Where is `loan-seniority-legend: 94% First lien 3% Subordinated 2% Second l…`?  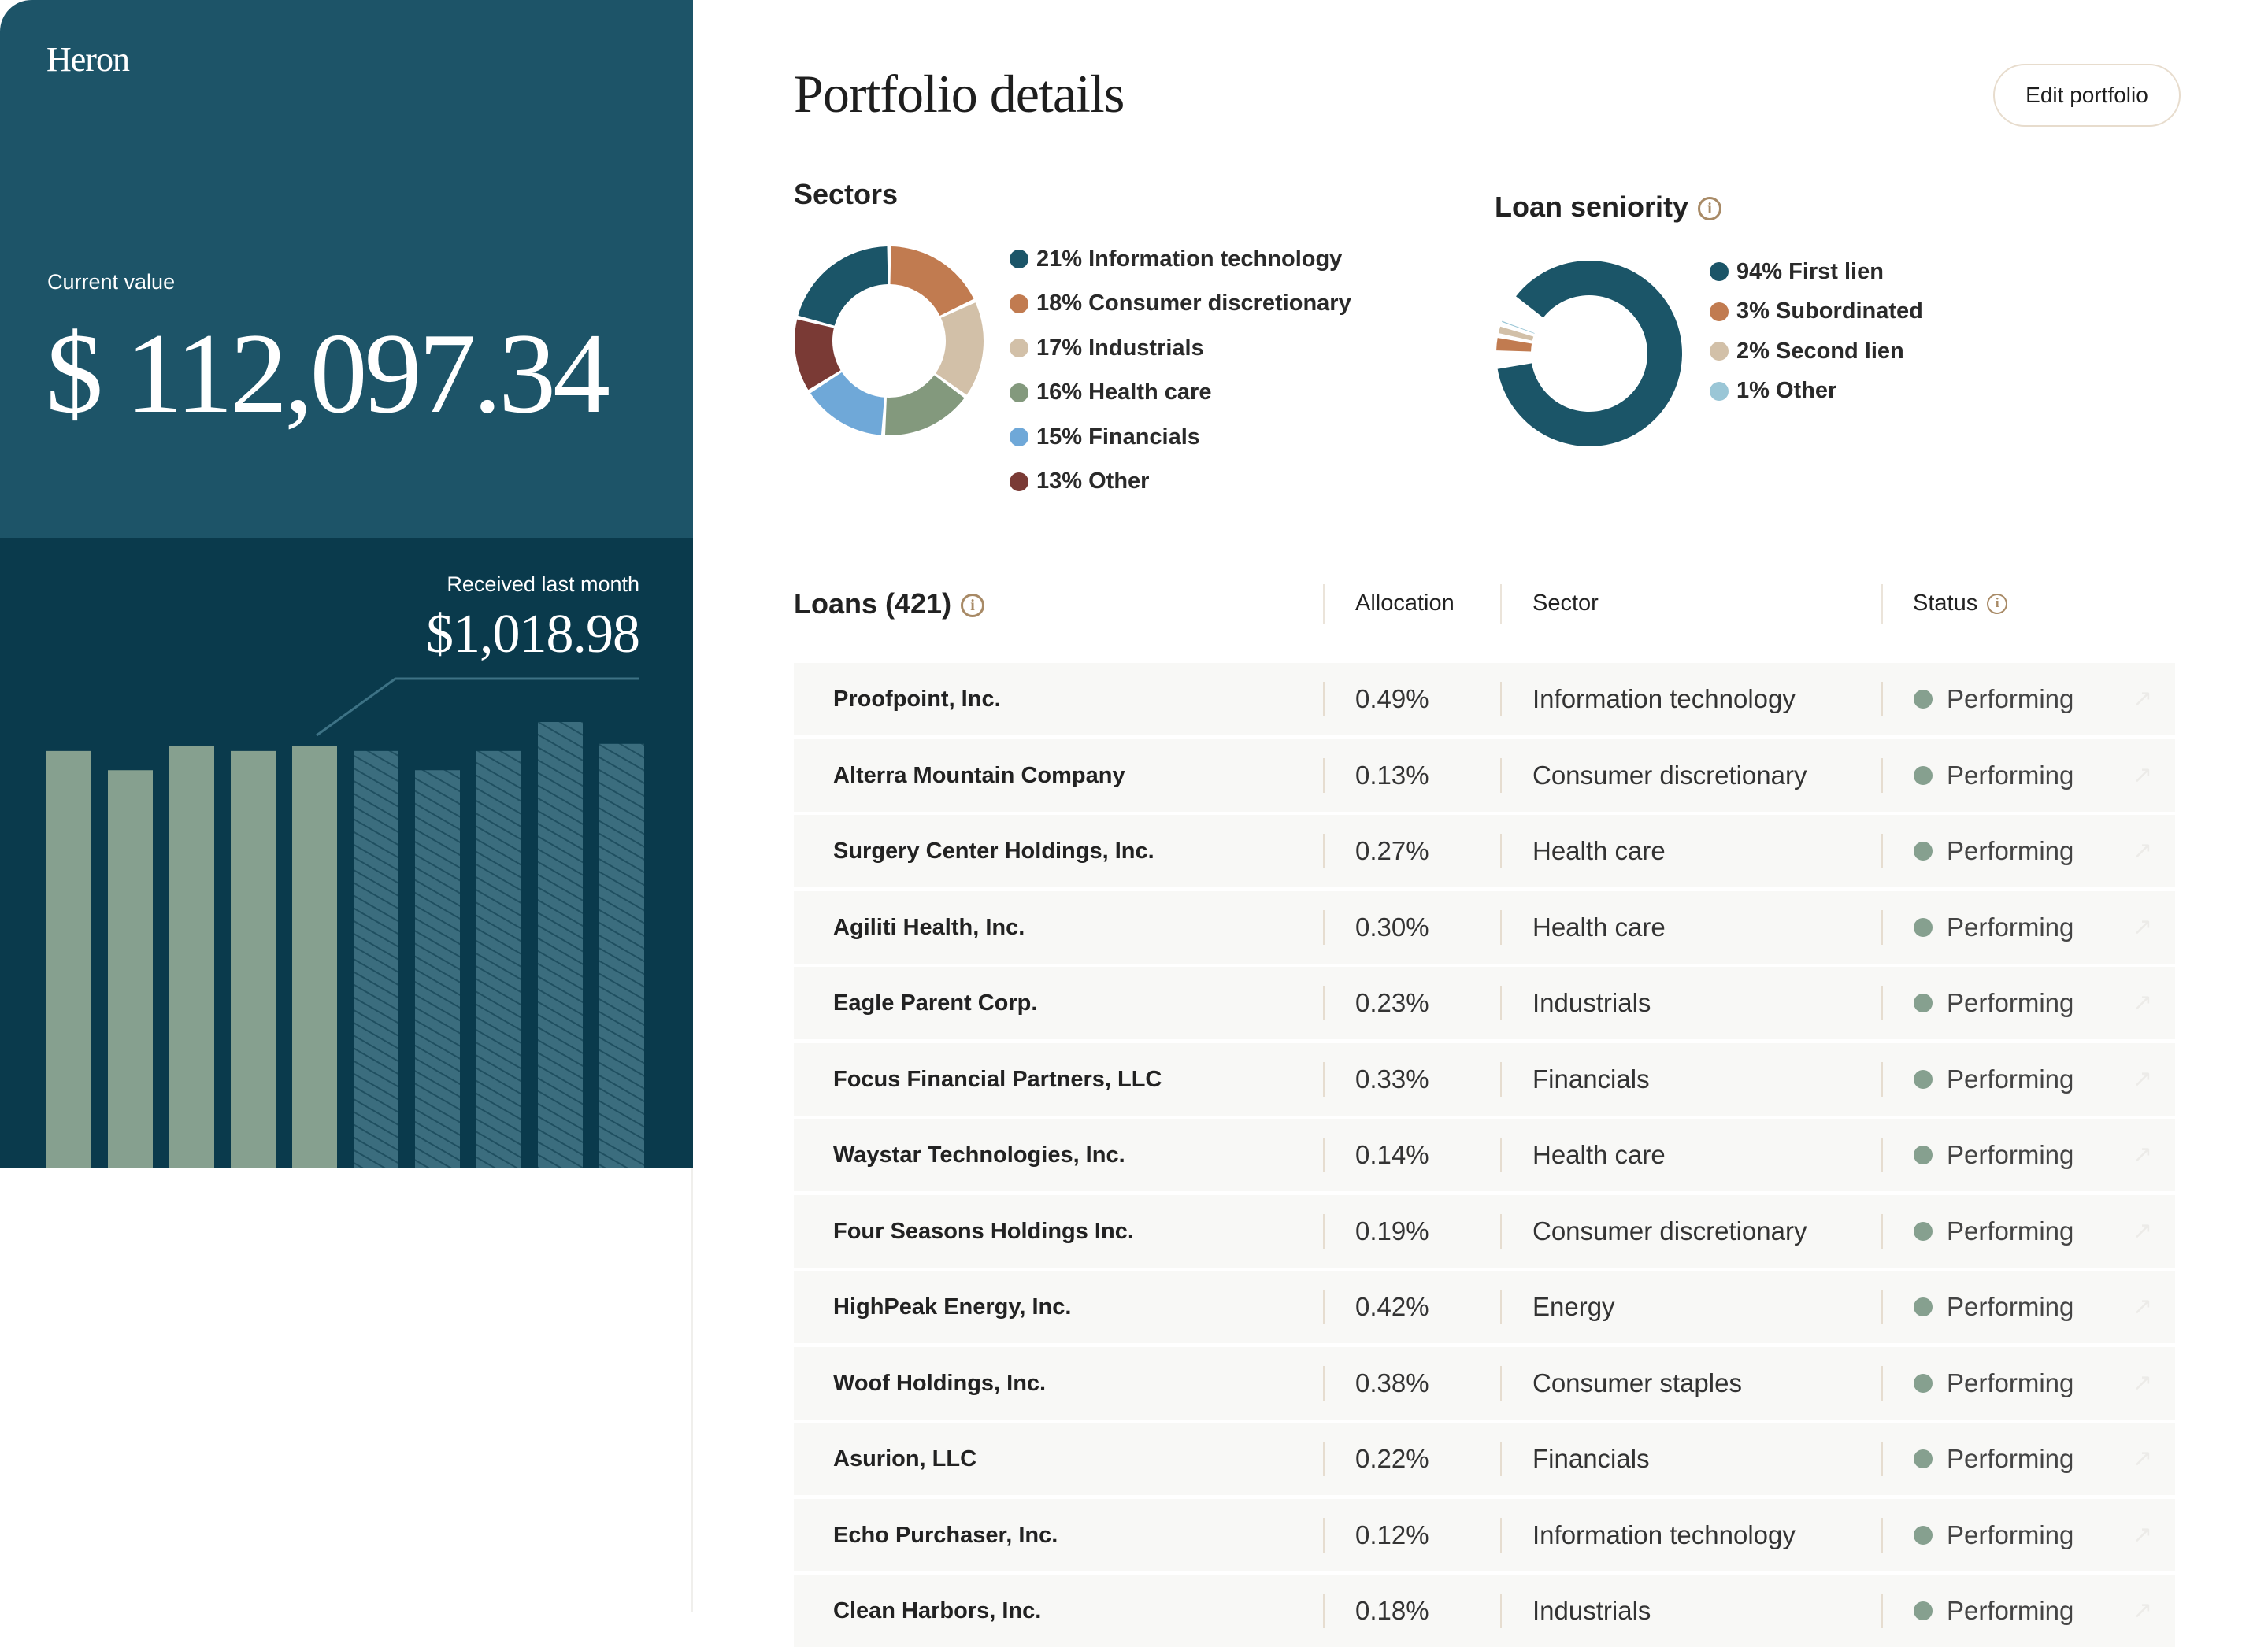 loan-seniority-legend: 94% First lien 3% Subordinated 2% Second l… is located at coordinates (1816, 331).